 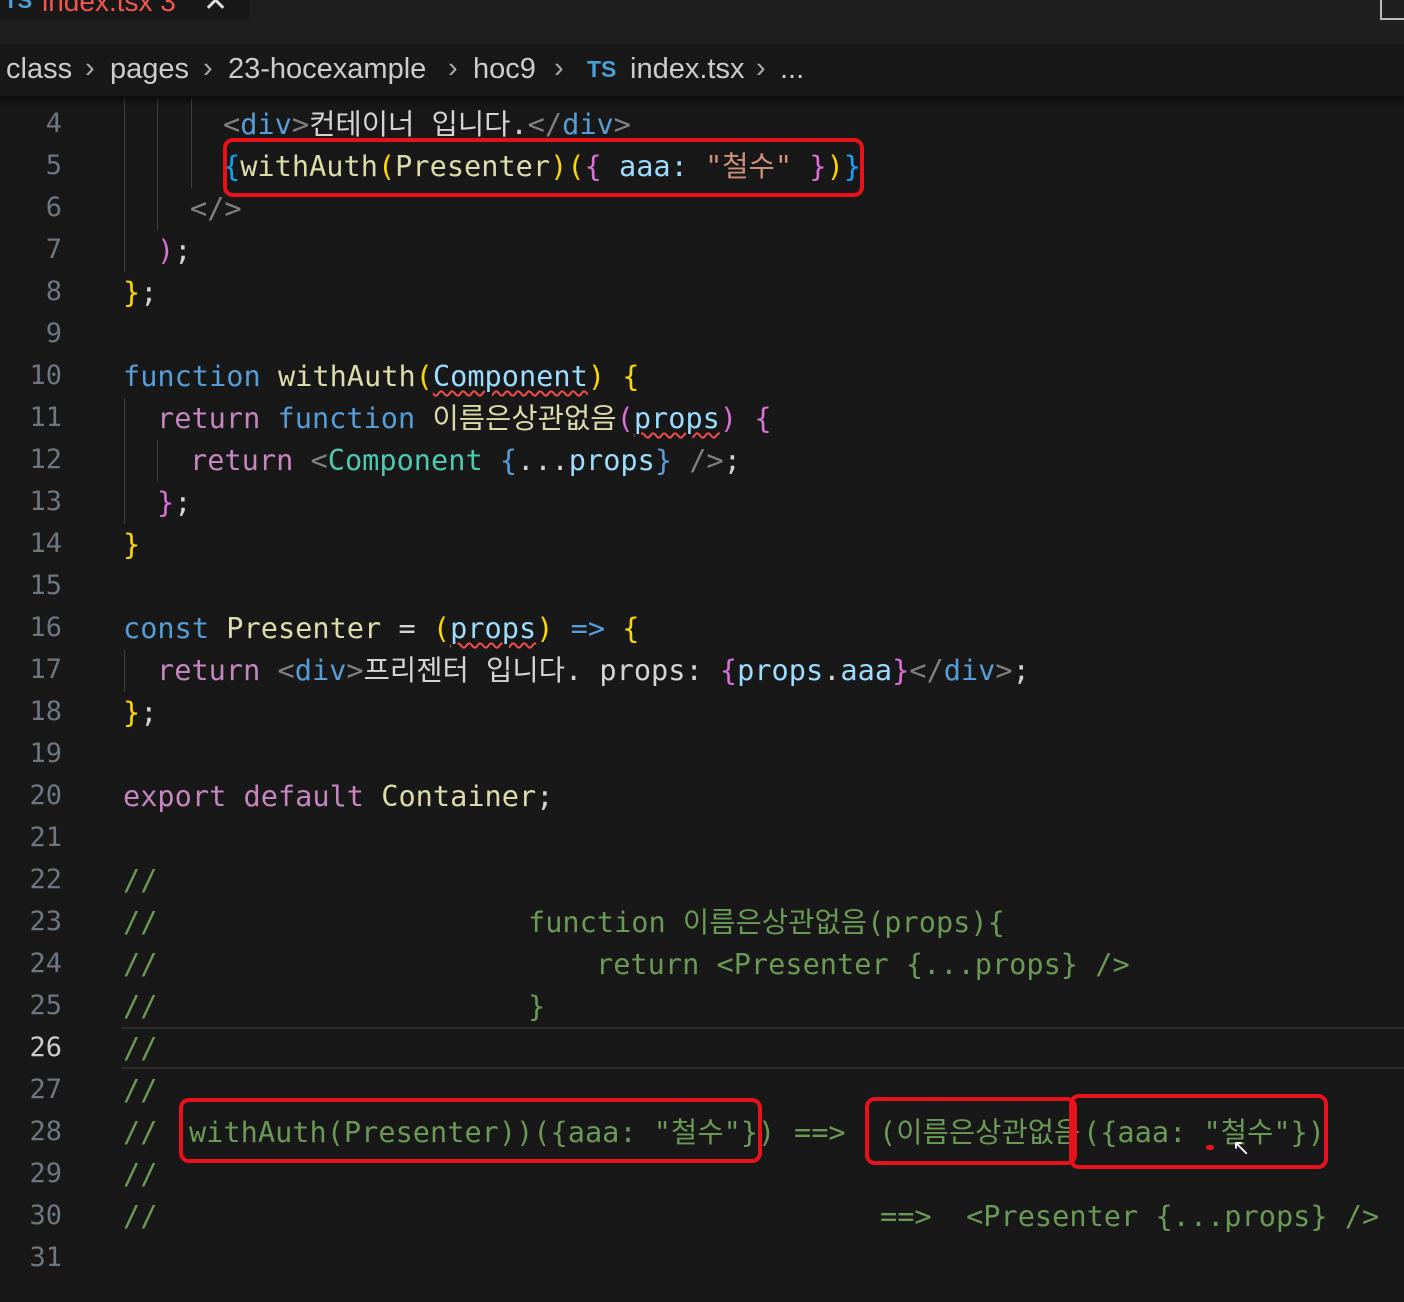 I want to click on code-line: 12 return <Component {...props} />;, so click(x=702, y=460).